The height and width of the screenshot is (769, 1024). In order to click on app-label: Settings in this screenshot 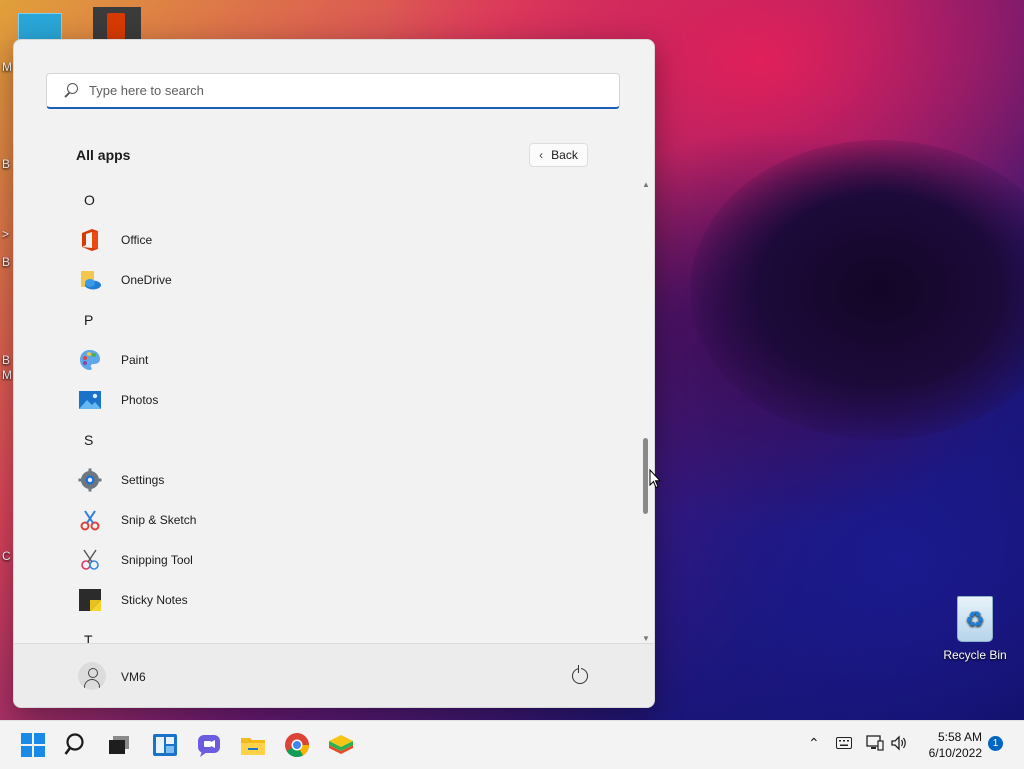, I will do `click(143, 480)`.